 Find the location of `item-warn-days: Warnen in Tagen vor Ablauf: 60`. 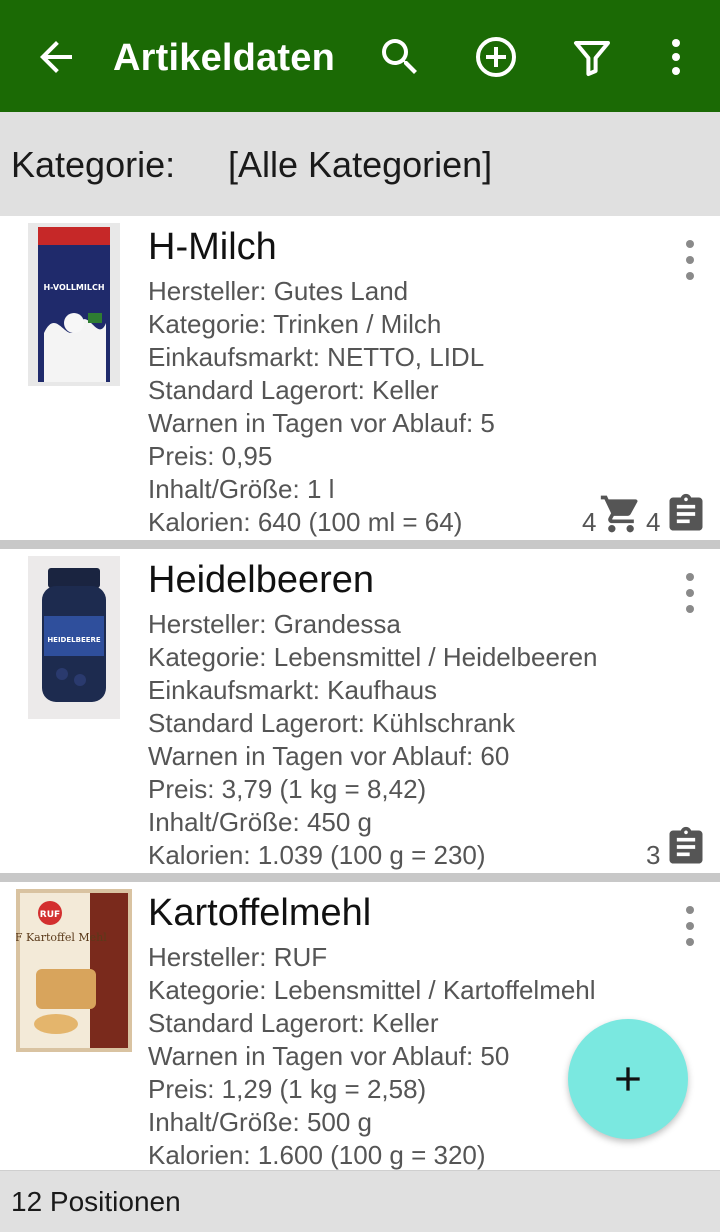

item-warn-days: Warnen in Tagen vor Ablauf: 60 is located at coordinates (329, 756).